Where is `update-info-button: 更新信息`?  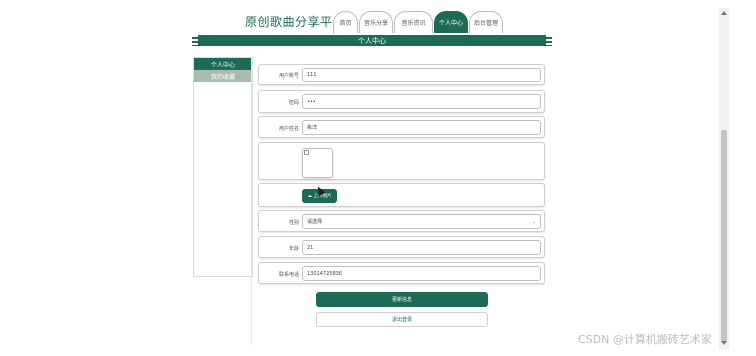
update-info-button: 更新信息 is located at coordinates (402, 299).